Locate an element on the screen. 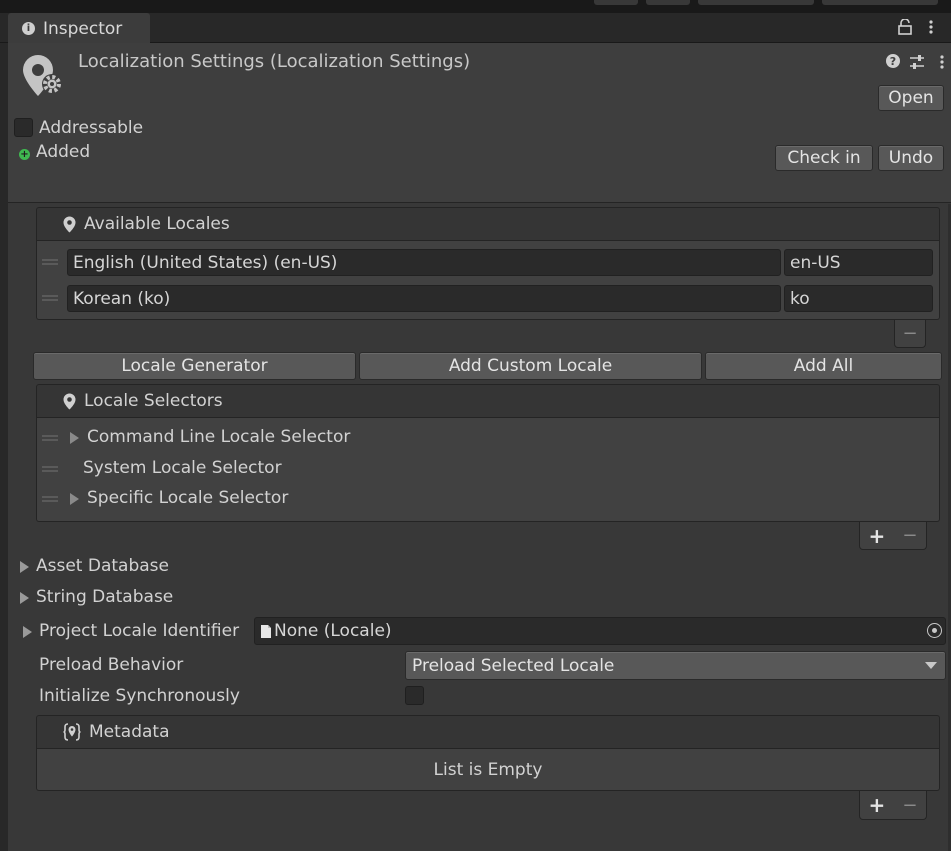 This screenshot has width=951, height=851. left-gutter is located at coordinates (4, 447).